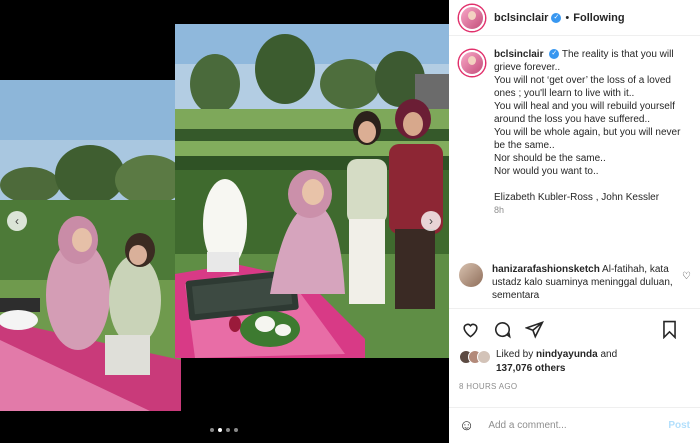 This screenshot has width=700, height=443. What do you see at coordinates (521, 18) in the screenshot?
I see `header-username: bclsinclair` at bounding box center [521, 18].